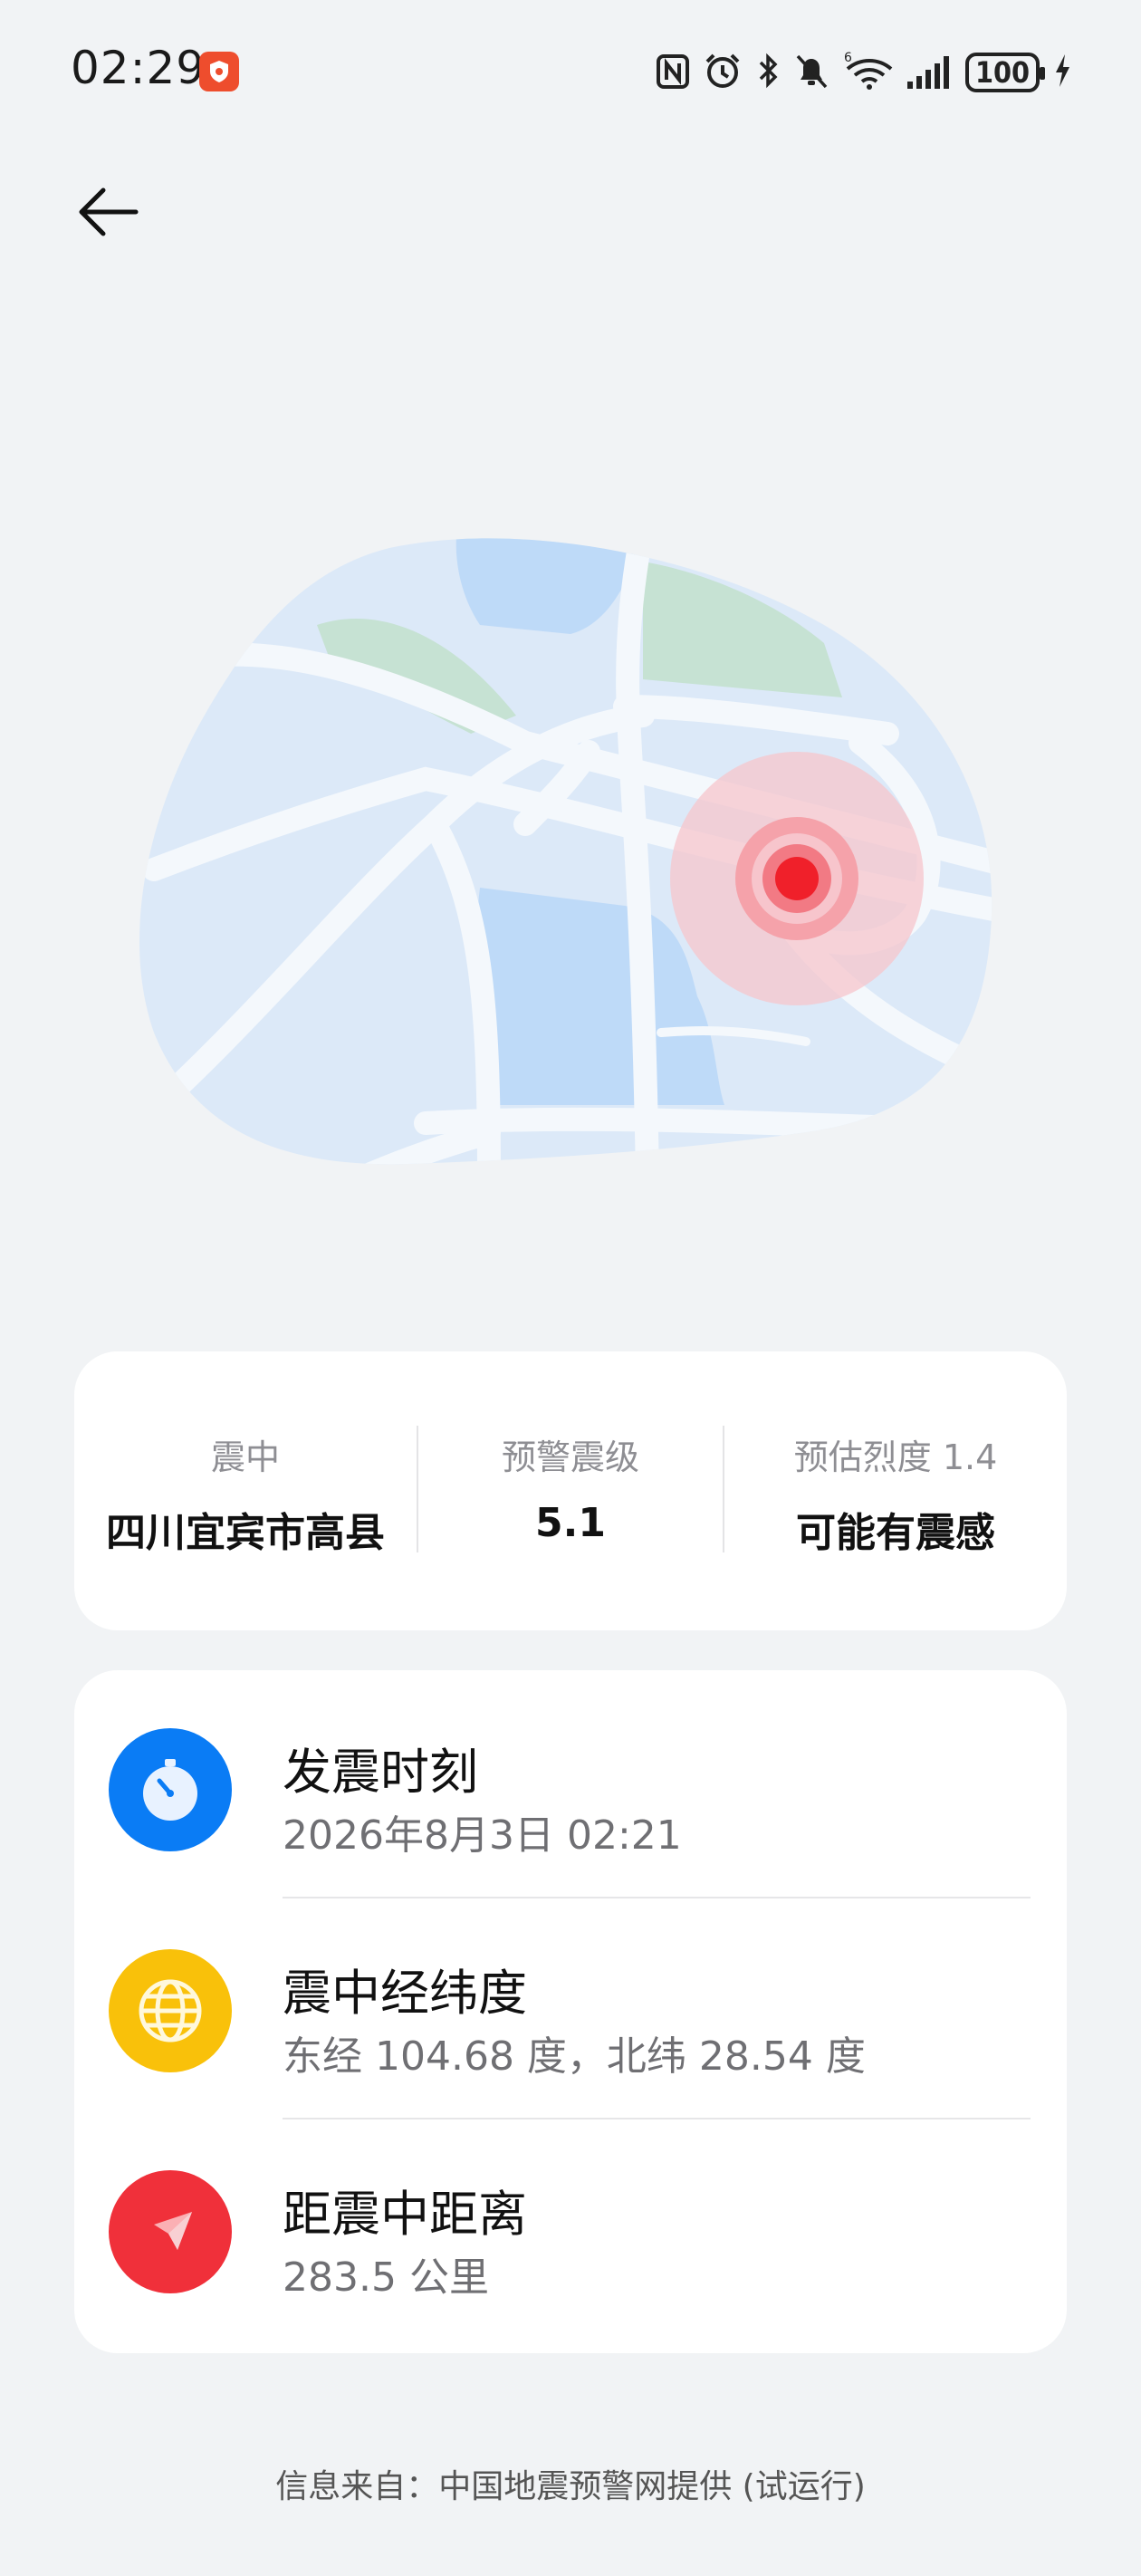 The image size is (1141, 2576). What do you see at coordinates (405, 1993) in the screenshot?
I see `coordinates-title: 震中经纬度` at bounding box center [405, 1993].